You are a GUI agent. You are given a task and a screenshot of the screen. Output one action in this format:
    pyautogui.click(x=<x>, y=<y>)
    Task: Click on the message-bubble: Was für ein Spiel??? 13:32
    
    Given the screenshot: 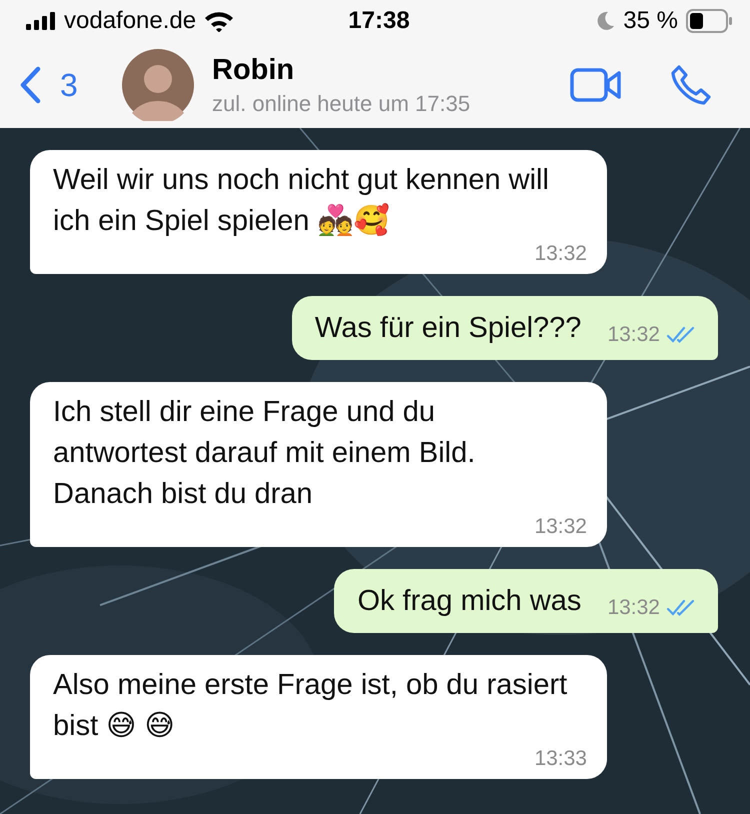 What is the action you would take?
    pyautogui.click(x=505, y=328)
    